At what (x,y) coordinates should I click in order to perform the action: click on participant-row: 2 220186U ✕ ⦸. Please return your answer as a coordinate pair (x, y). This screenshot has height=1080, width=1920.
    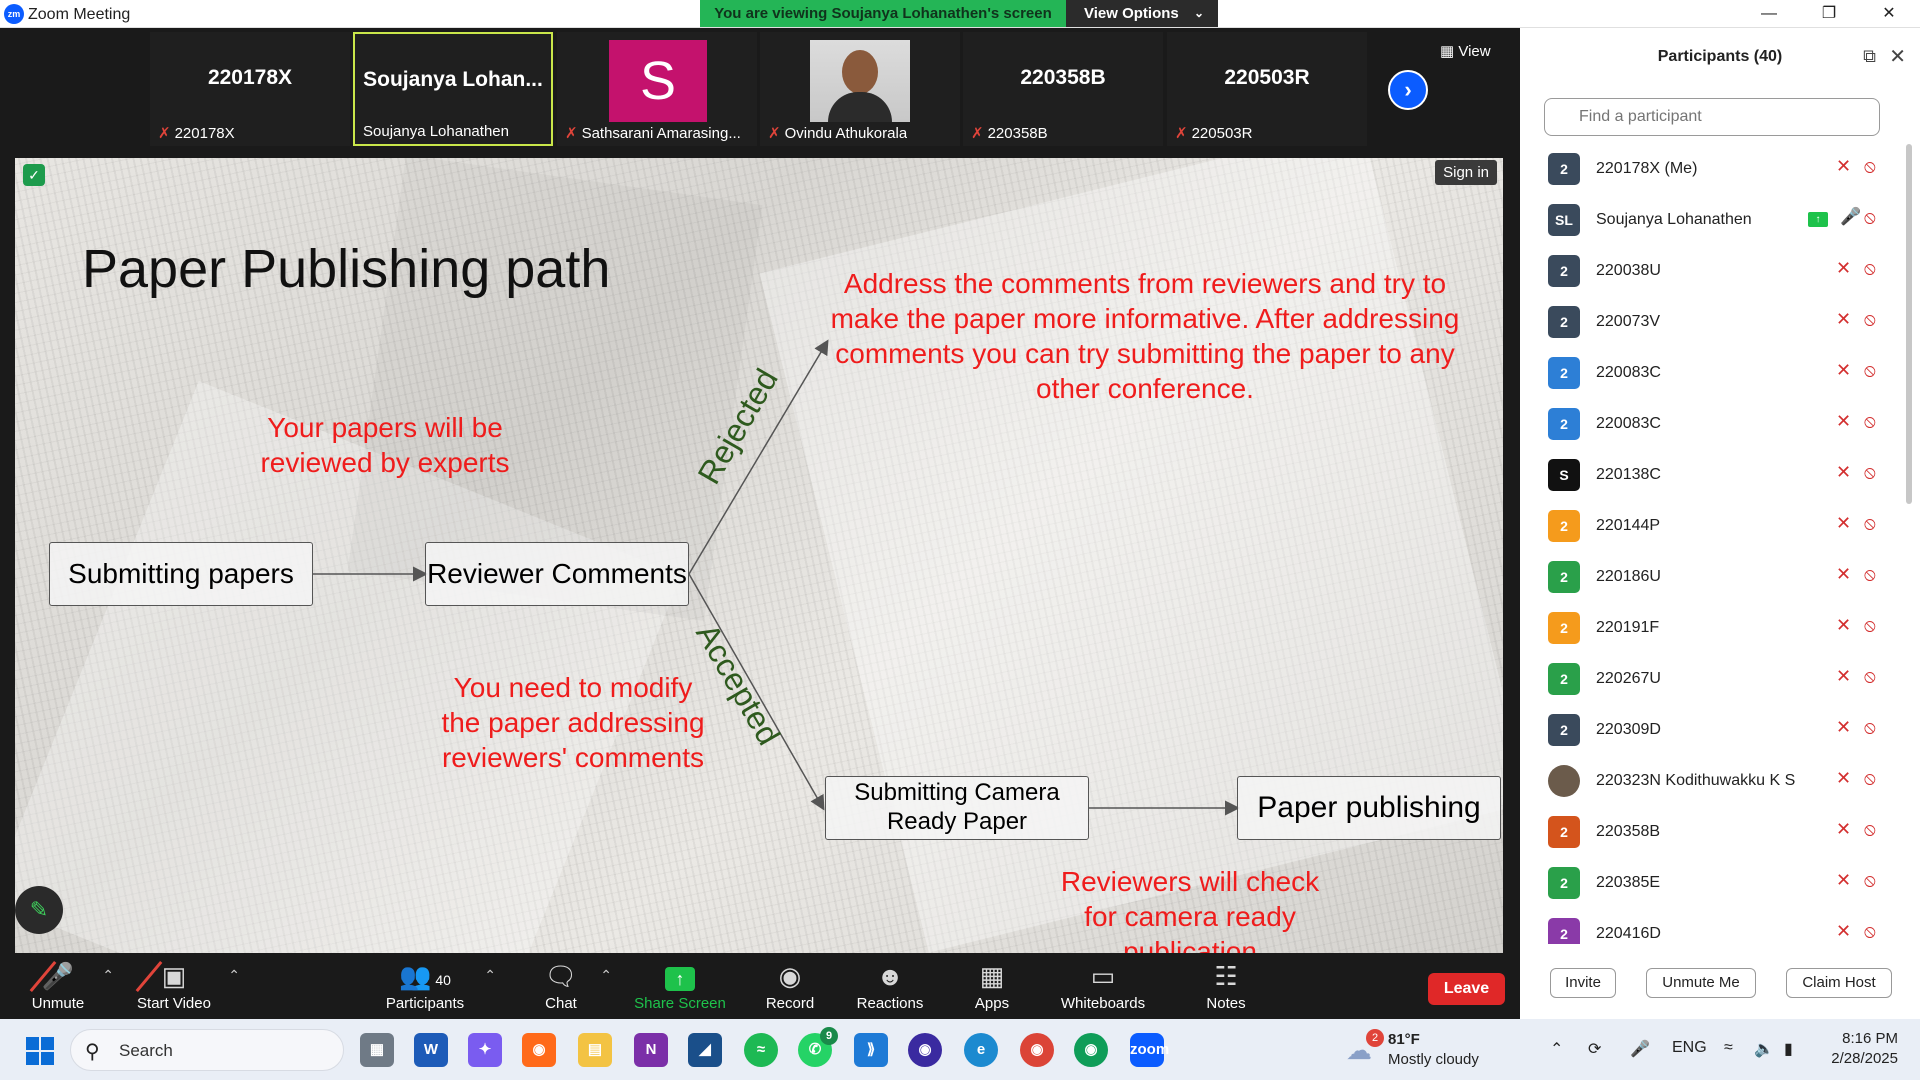
    Looking at the image, I should click on (1710, 577).